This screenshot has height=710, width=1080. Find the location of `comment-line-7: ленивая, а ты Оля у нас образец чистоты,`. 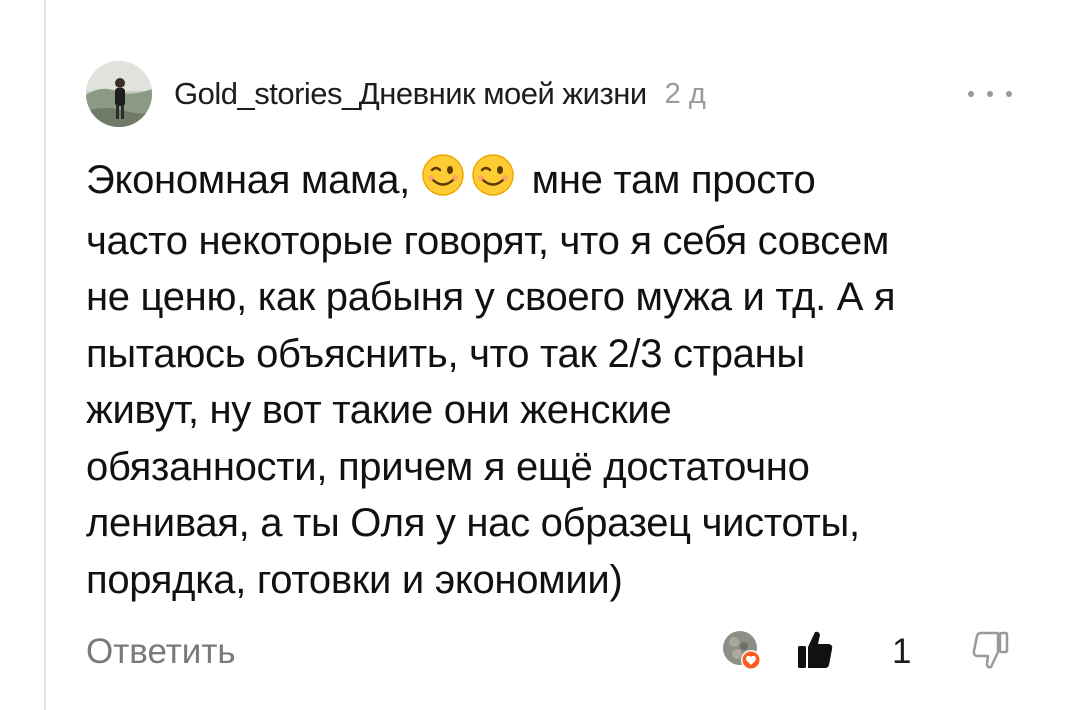

comment-line-7: ленивая, а ты Оля у нас образец чистоты, is located at coordinates (473, 523).